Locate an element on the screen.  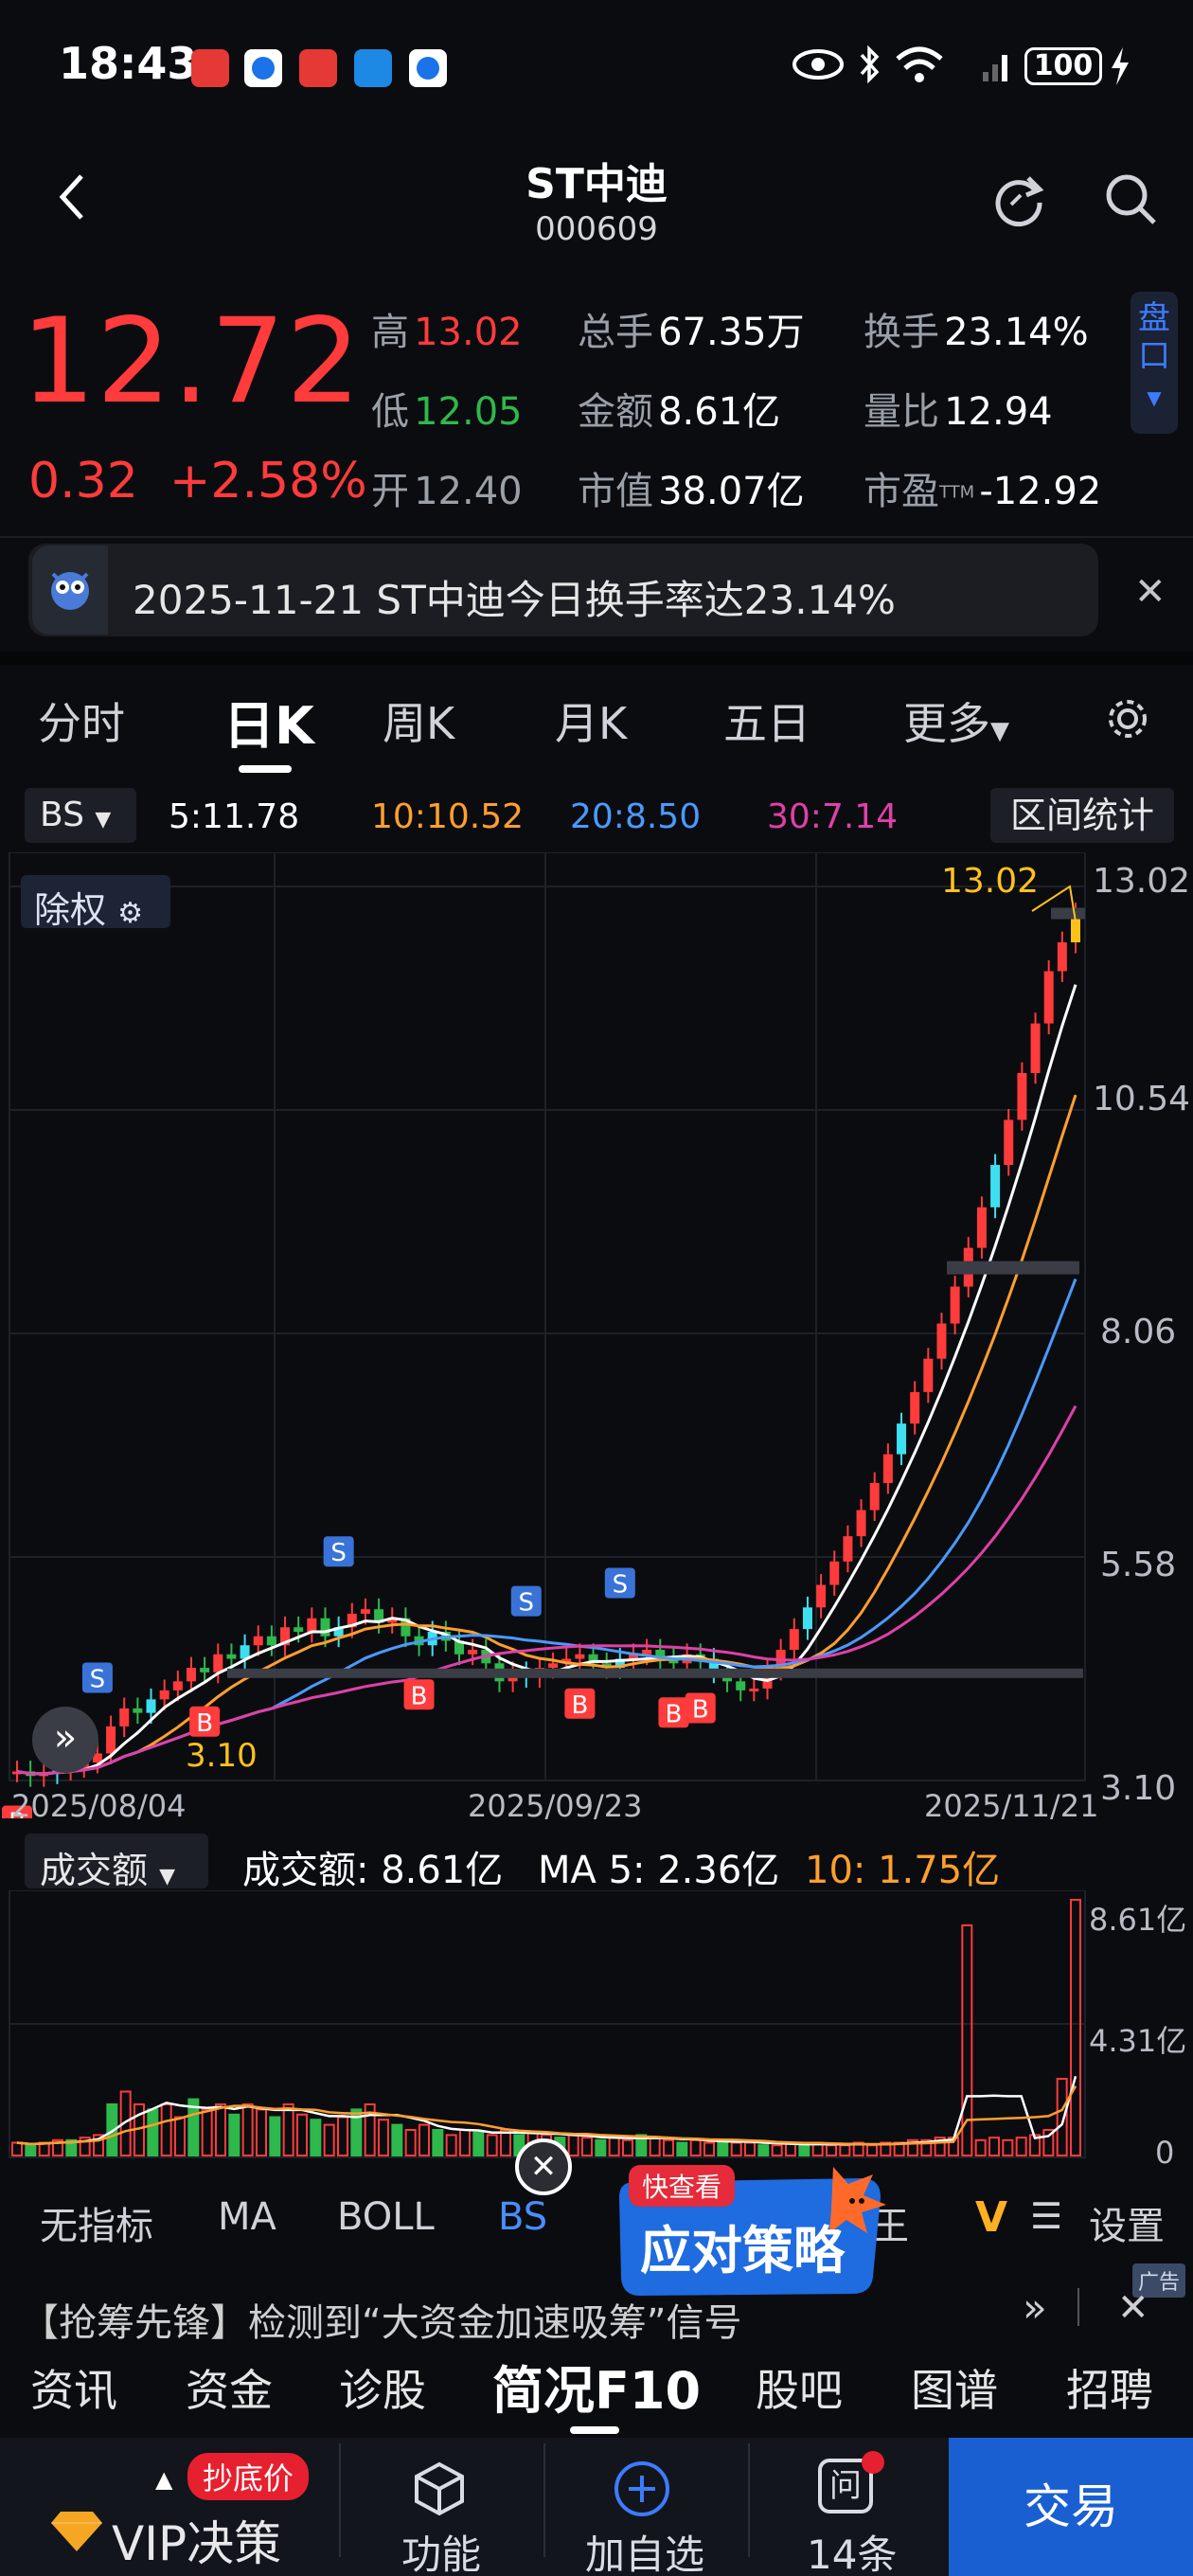
tab-weekly-k: 周K is located at coordinates (418, 720).